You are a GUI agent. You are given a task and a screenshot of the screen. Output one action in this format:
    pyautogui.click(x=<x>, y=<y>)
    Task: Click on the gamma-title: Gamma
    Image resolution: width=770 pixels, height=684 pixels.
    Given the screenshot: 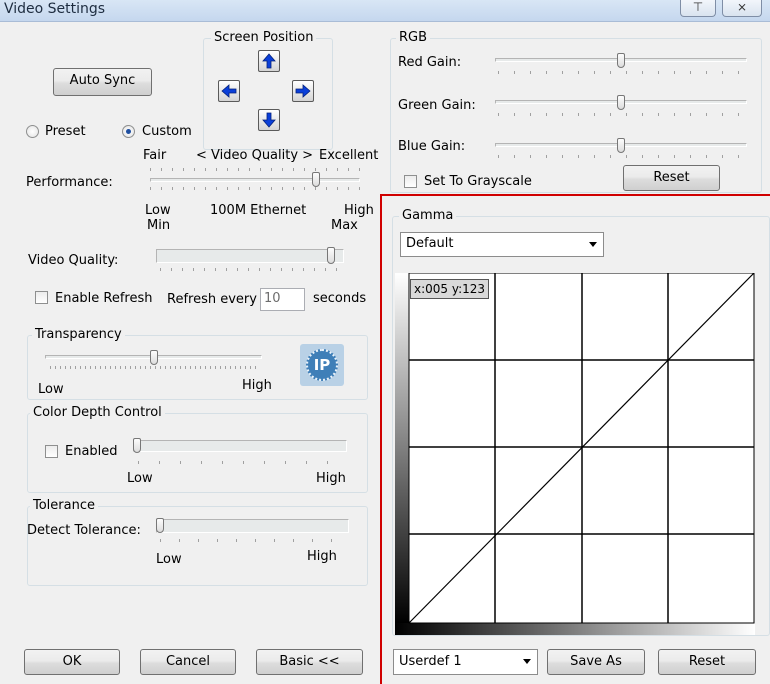 What is the action you would take?
    pyautogui.click(x=428, y=216)
    